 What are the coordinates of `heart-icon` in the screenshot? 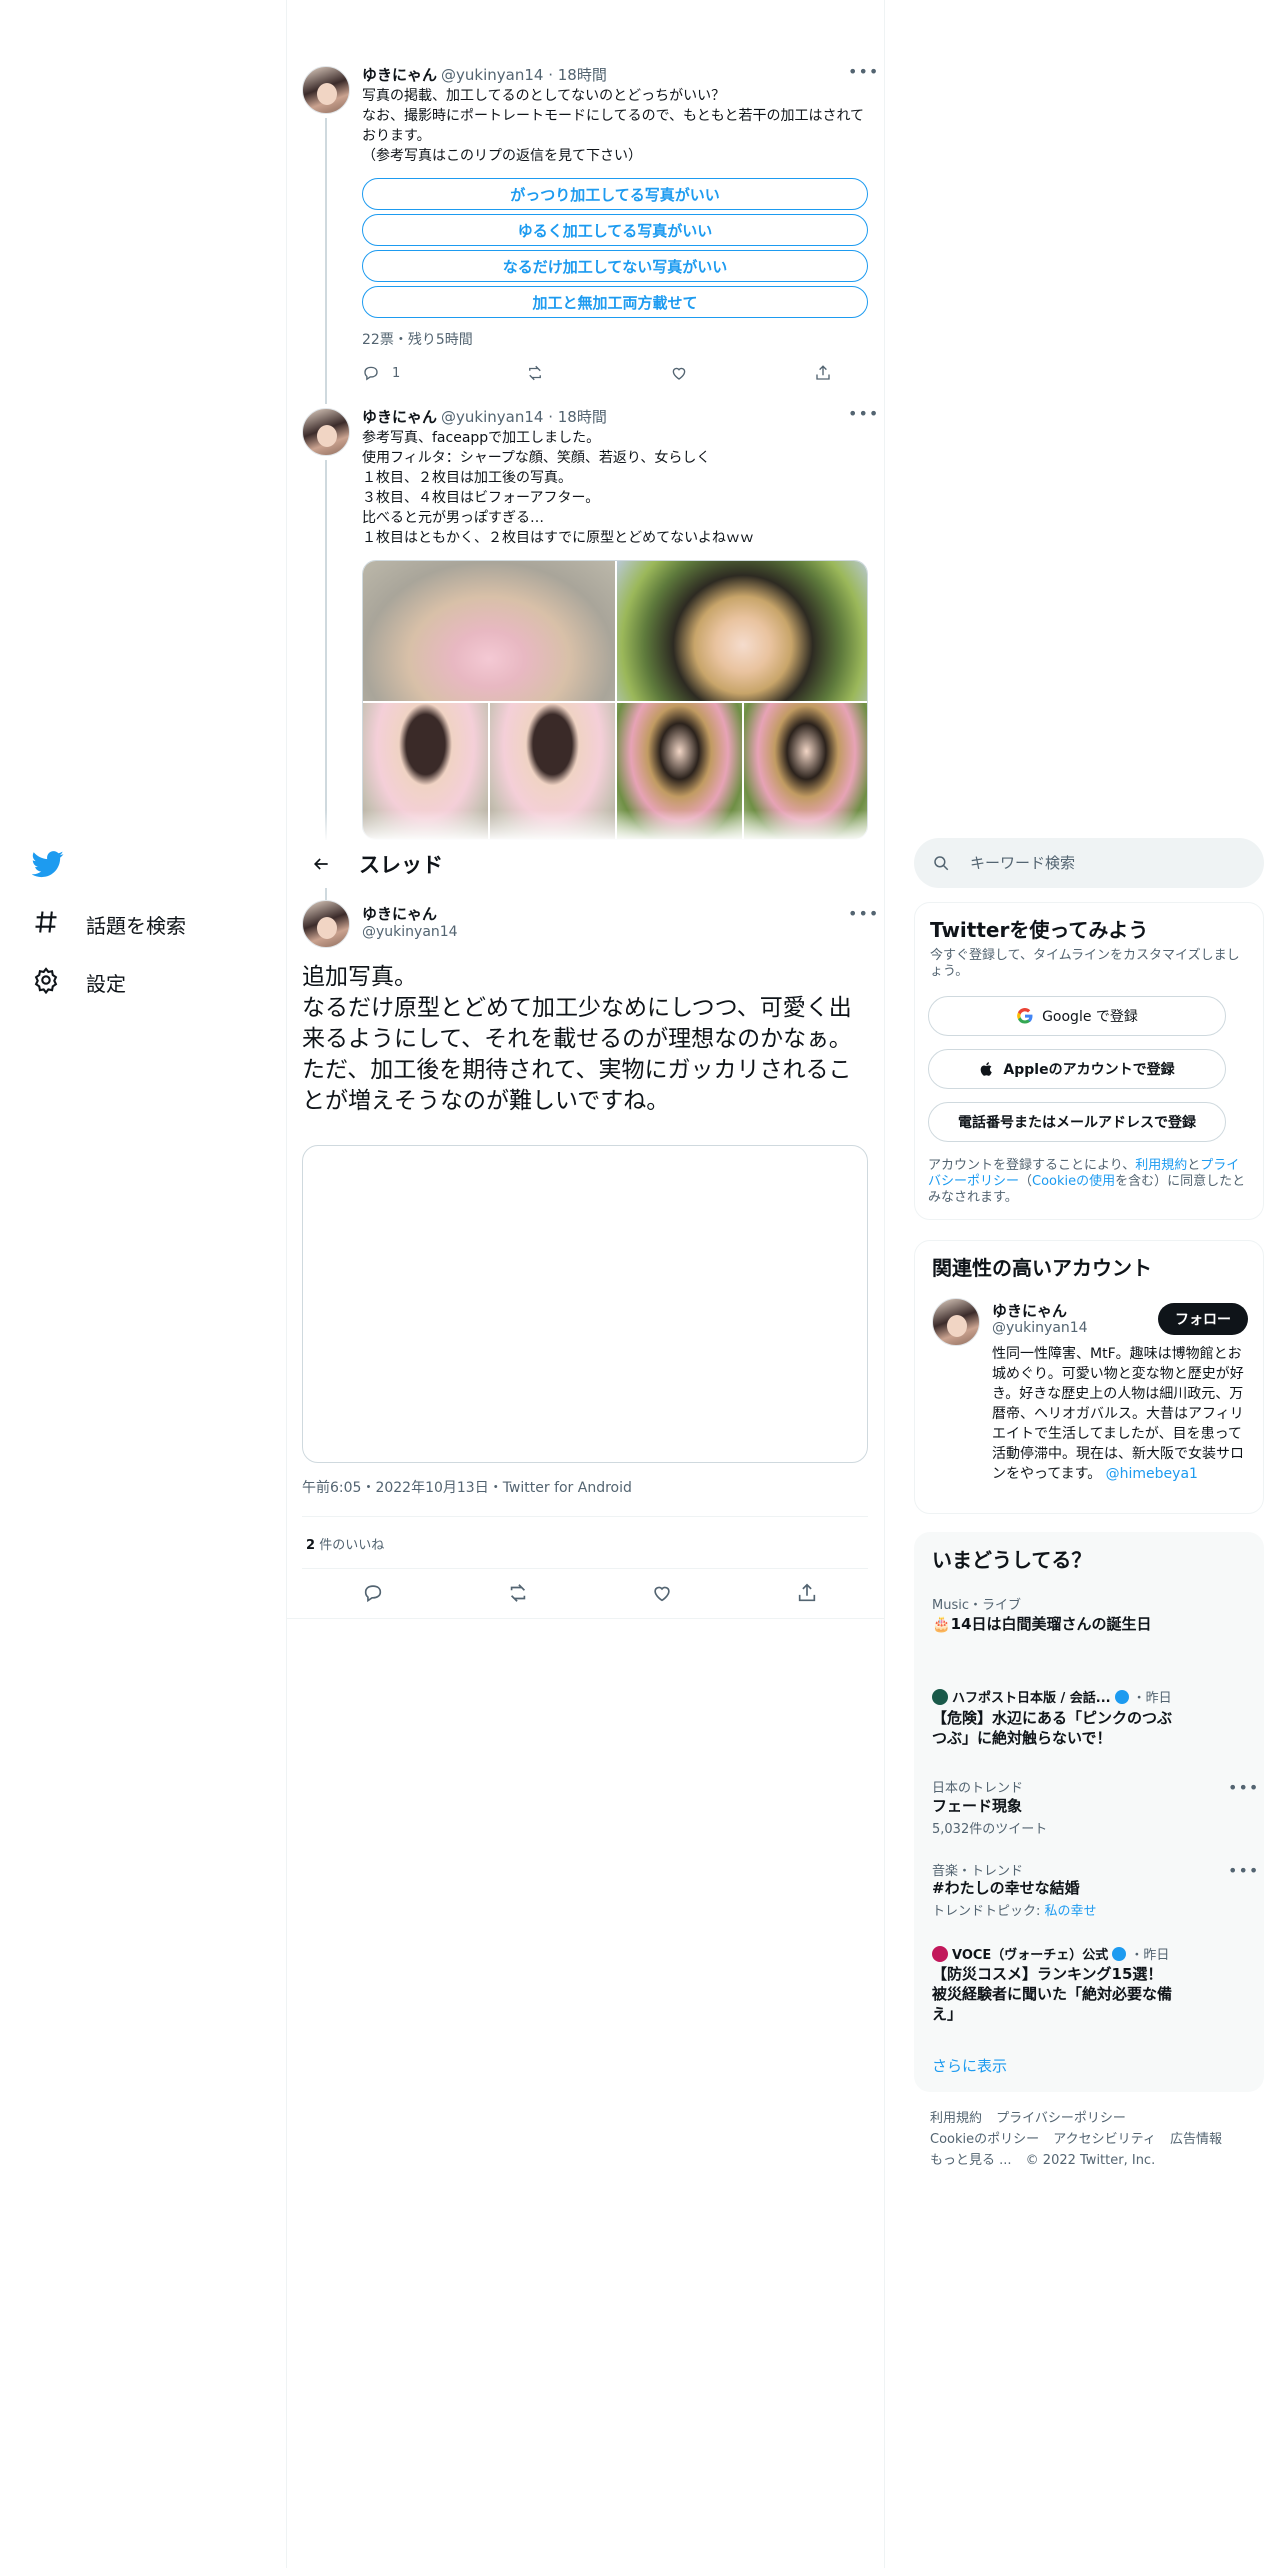 It's located at (679, 373).